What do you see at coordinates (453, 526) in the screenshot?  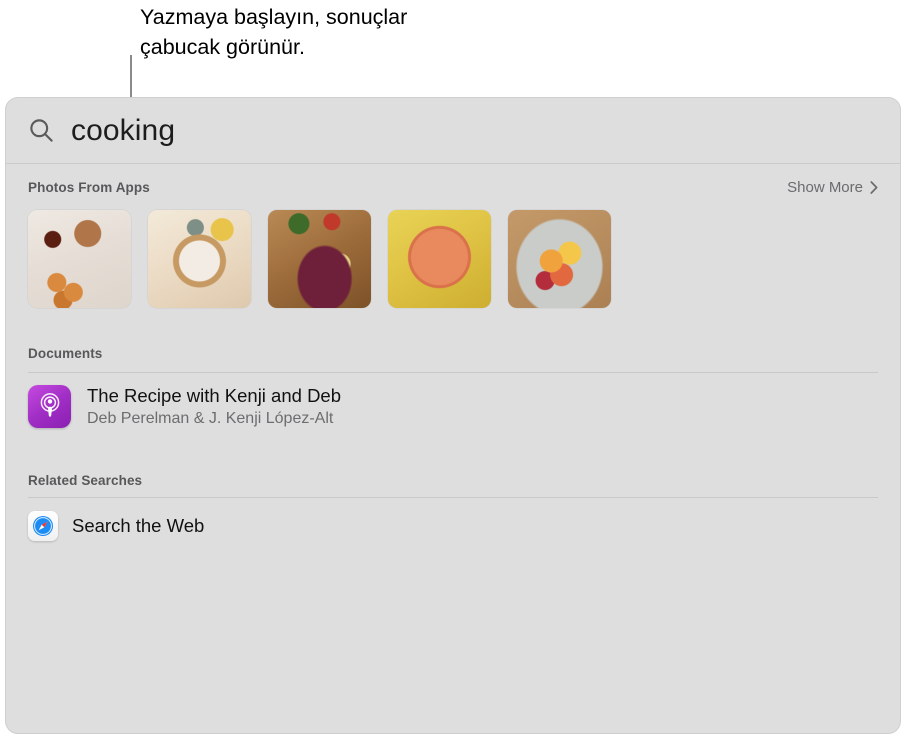 I see `list-item-search-the-web: Search the Web` at bounding box center [453, 526].